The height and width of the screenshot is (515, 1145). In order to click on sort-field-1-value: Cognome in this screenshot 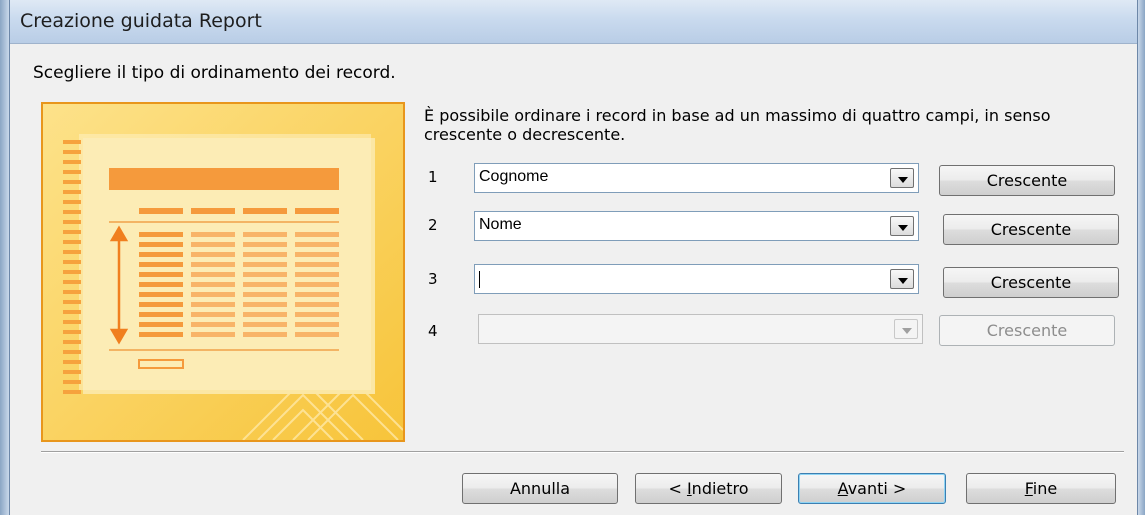, I will do `click(514, 176)`.